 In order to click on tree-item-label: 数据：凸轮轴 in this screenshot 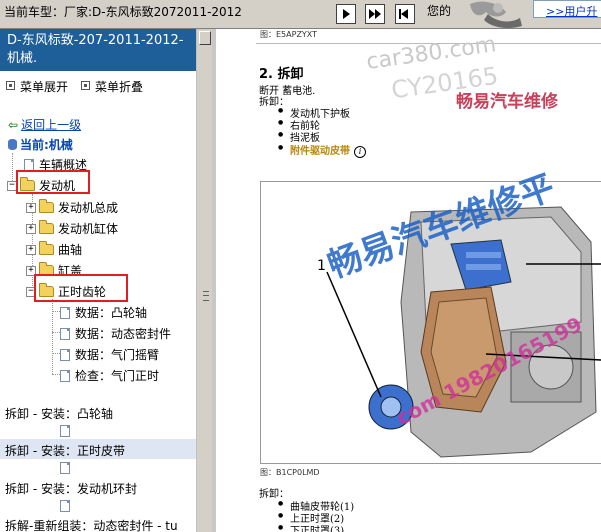, I will do `click(111, 313)`.